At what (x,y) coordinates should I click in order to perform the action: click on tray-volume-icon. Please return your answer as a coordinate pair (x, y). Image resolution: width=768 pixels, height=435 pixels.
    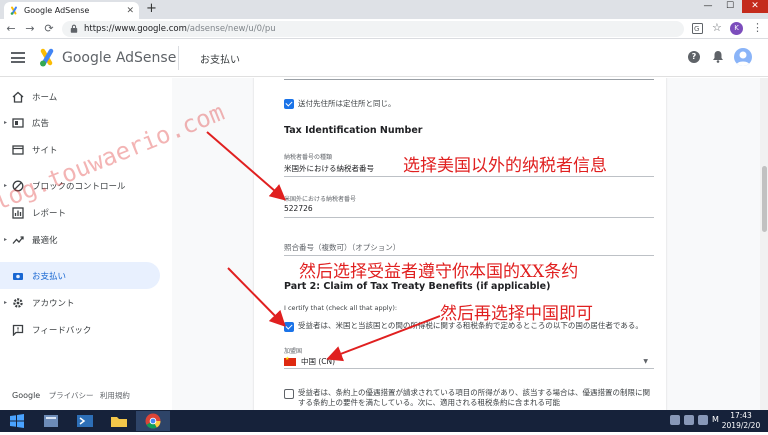
    Looking at the image, I should click on (703, 420).